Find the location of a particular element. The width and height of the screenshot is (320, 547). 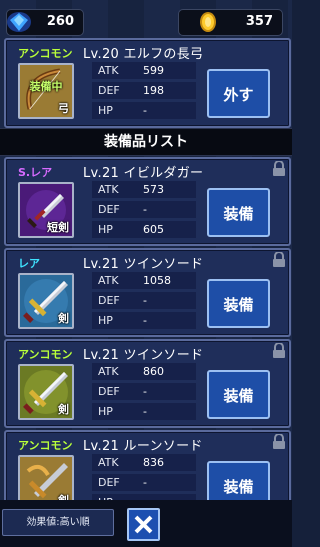

stats-list: ATK 1058 DEF - HP - is located at coordinates (144, 302).